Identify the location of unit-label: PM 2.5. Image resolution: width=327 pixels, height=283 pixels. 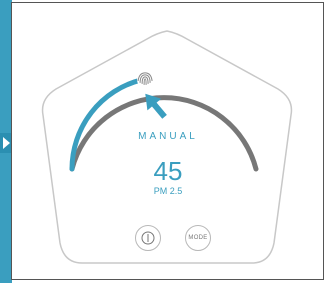
(168, 191).